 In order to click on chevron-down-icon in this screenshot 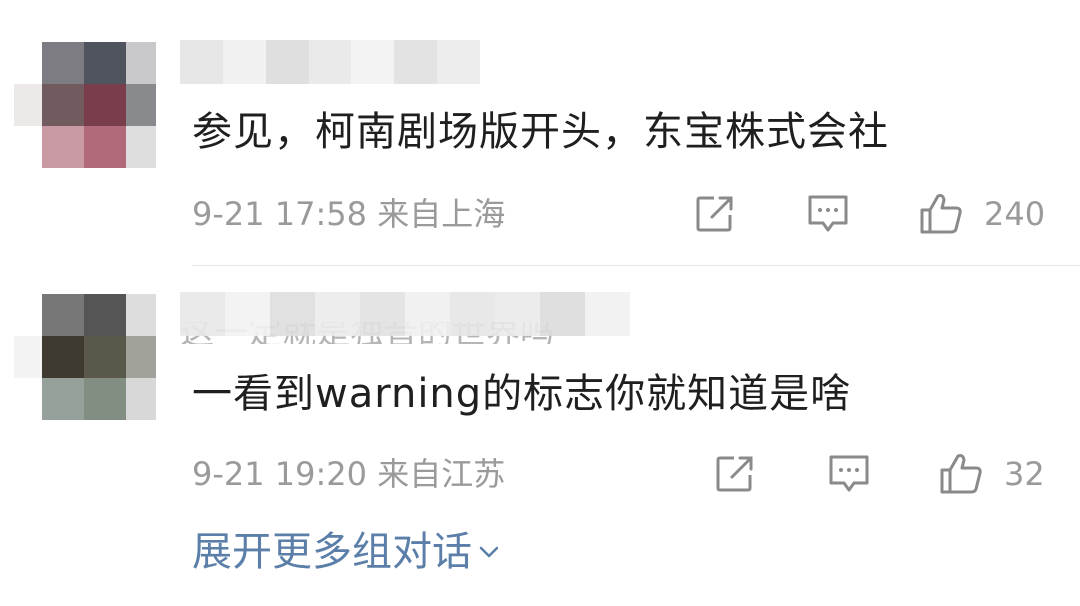, I will do `click(489, 552)`.